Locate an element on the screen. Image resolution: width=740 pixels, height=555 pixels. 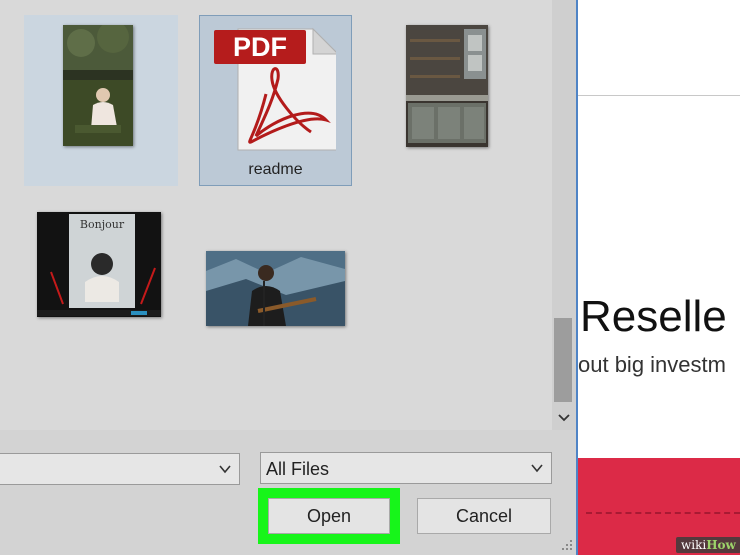
pdf-badge: PDF is located at coordinates (260, 47).